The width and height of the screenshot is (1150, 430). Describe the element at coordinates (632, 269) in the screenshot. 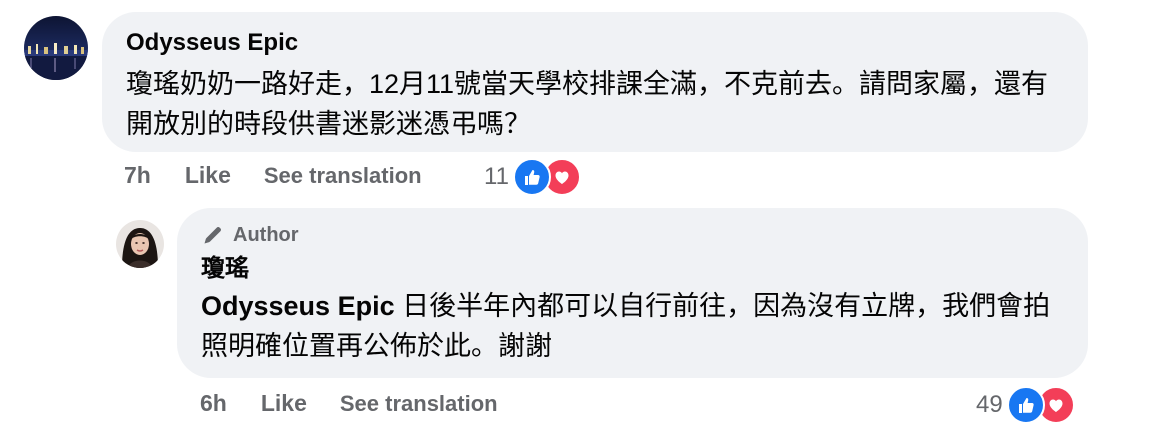

I see `reply-author-name: 瓊瑤` at that location.